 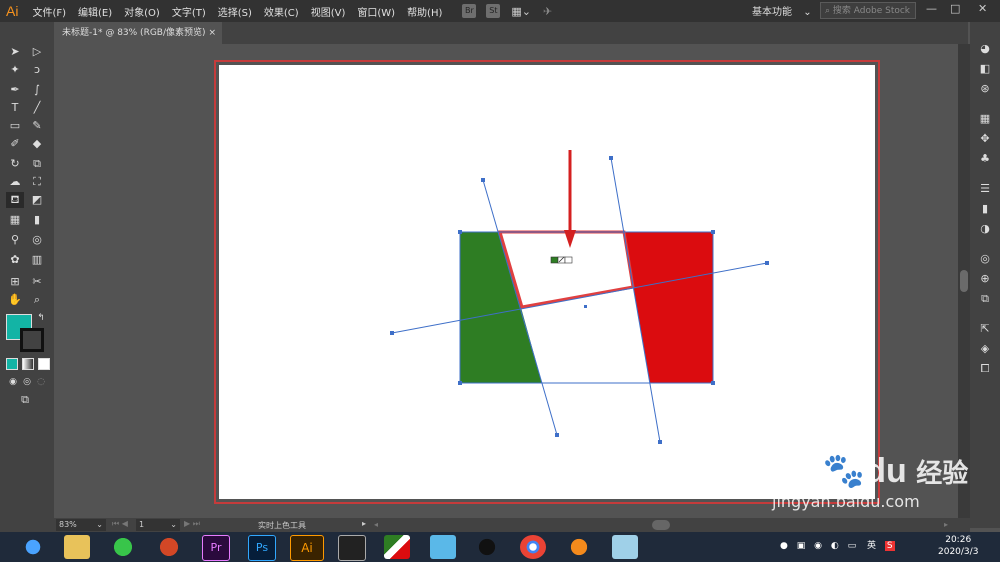 What do you see at coordinates (886, 471) in the screenshot?
I see `watermark-brand-2: du` at bounding box center [886, 471].